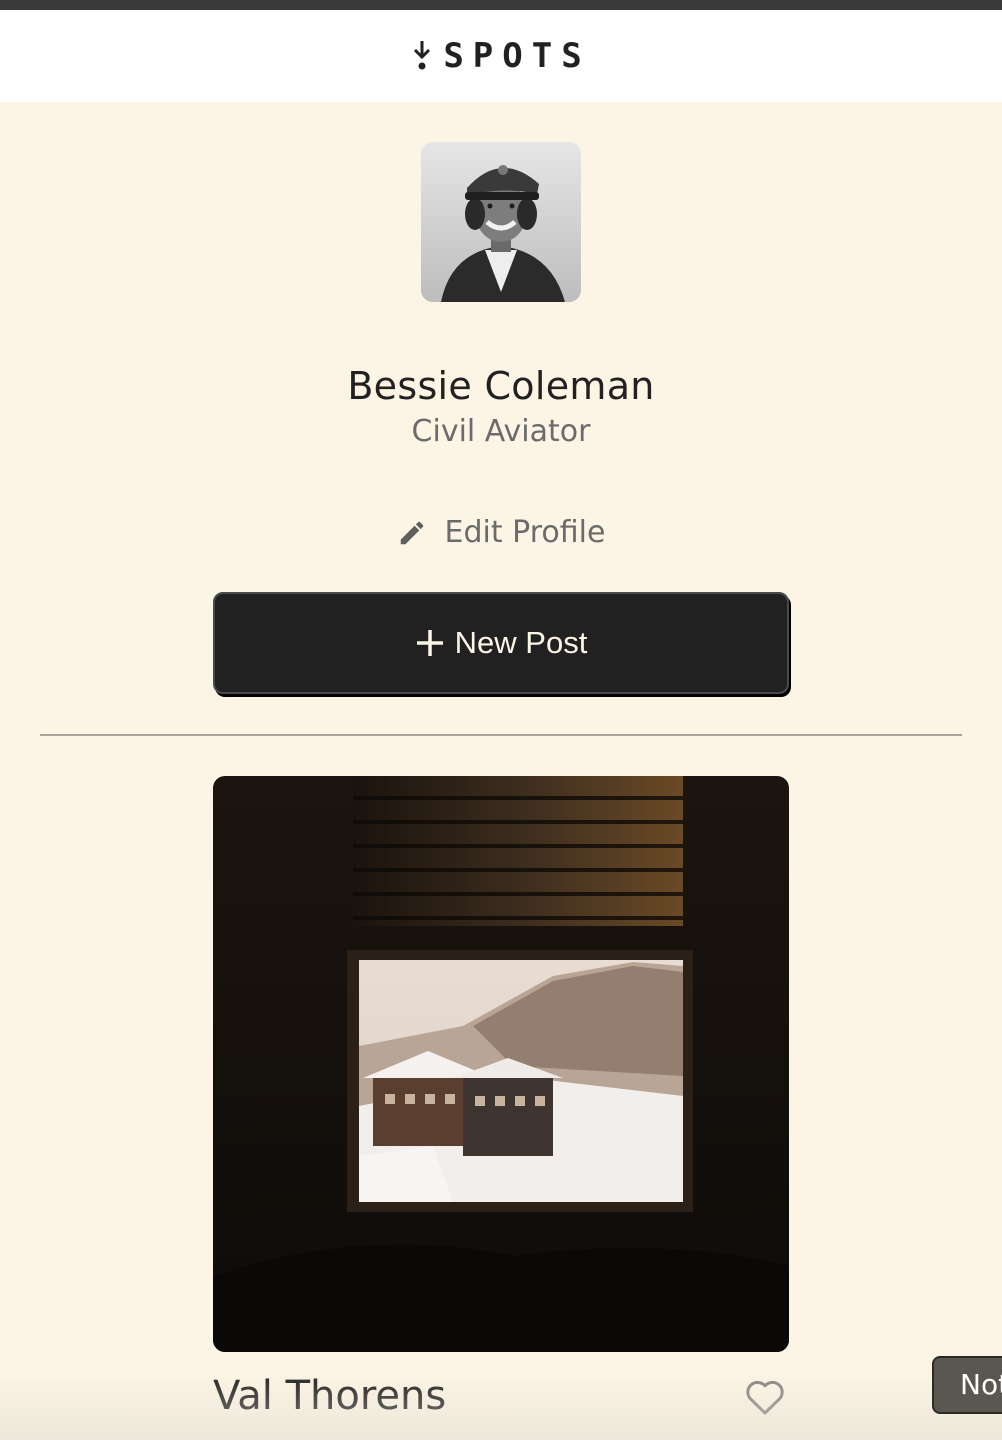  Describe the element at coordinates (765, 1396) in the screenshot. I see `heart-outline-icon` at that location.